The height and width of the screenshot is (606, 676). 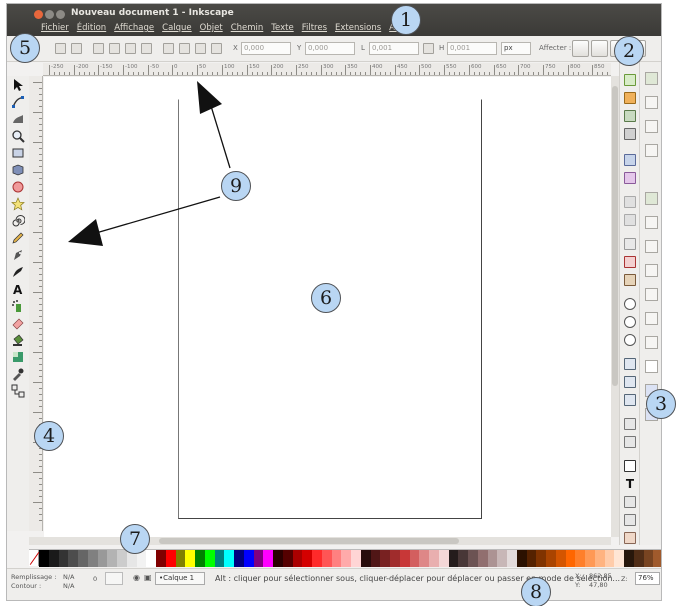 I want to click on callout-6: 6, so click(x=326, y=298).